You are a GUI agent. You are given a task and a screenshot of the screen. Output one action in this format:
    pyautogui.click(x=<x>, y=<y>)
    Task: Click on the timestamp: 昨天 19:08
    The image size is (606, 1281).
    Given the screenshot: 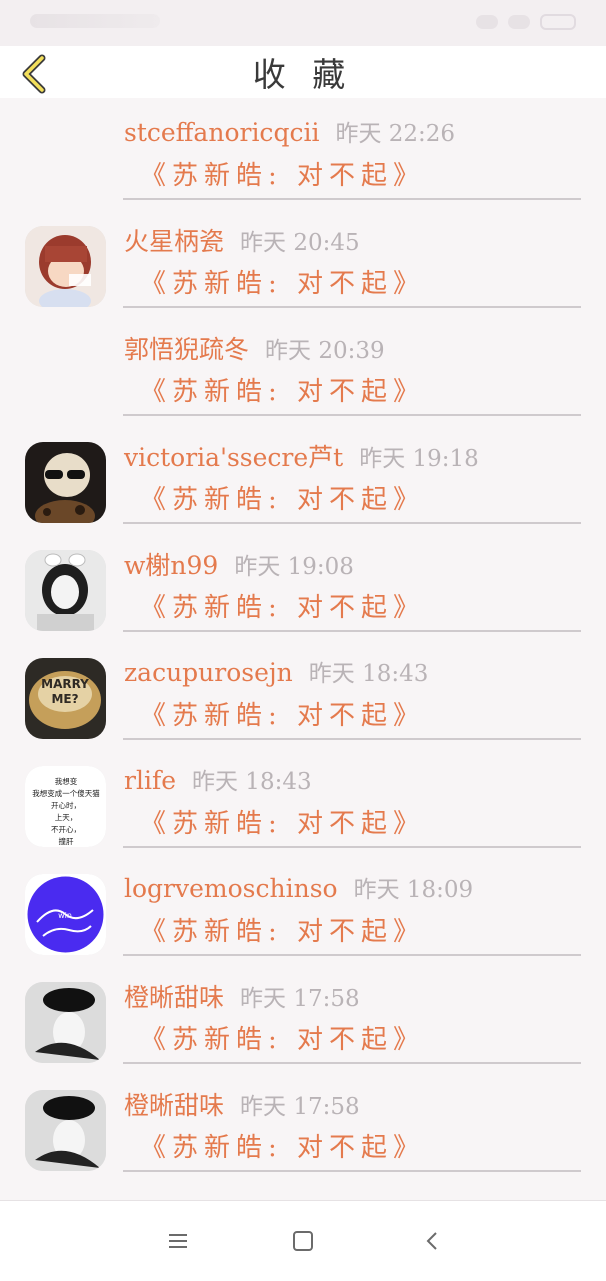 What is the action you would take?
    pyautogui.click(x=294, y=567)
    